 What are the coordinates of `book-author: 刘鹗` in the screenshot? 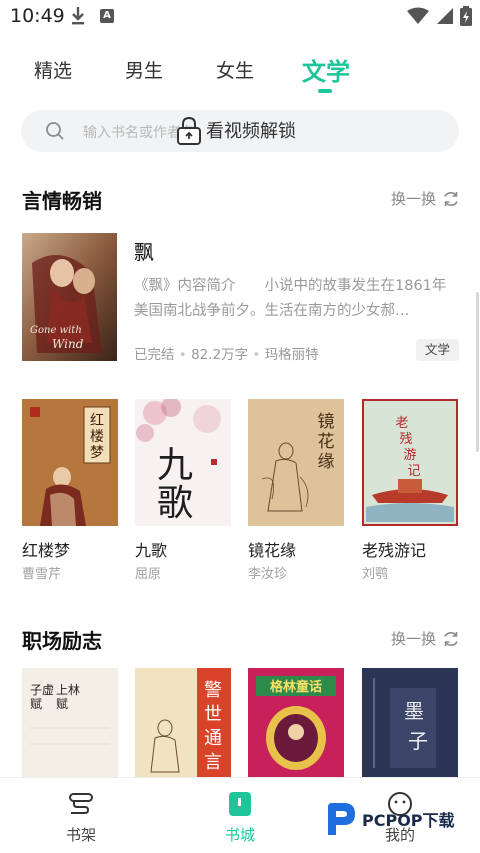 It's located at (375, 574).